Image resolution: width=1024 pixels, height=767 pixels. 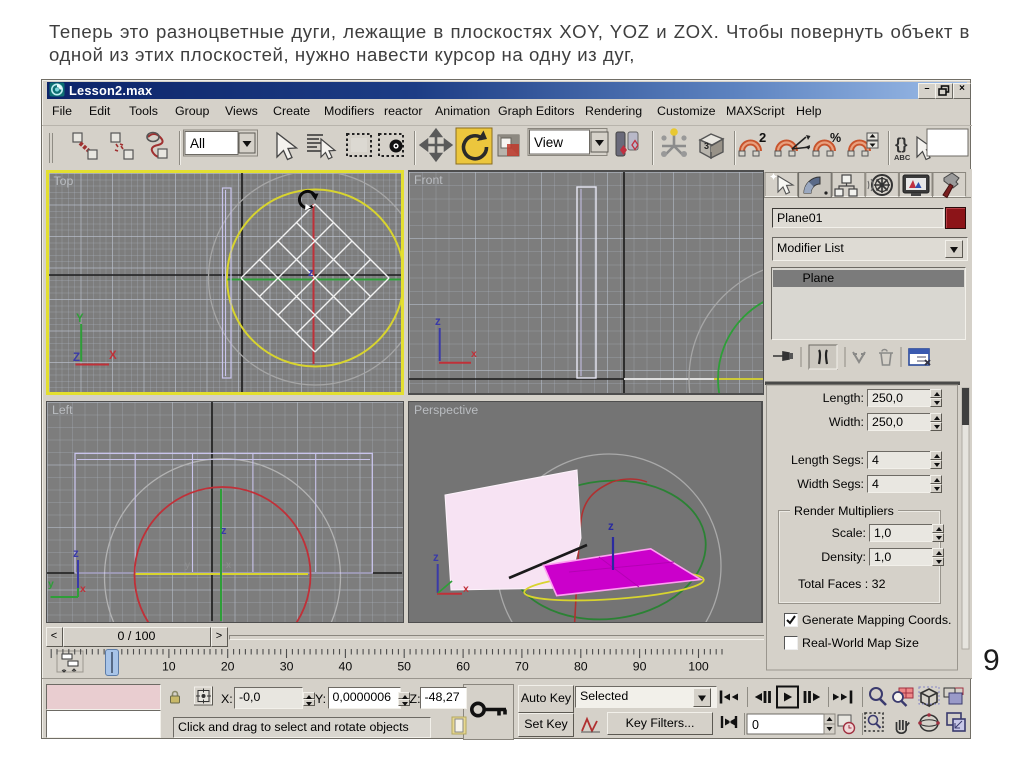 I want to click on svg-text: 40, so click(x=345, y=667).